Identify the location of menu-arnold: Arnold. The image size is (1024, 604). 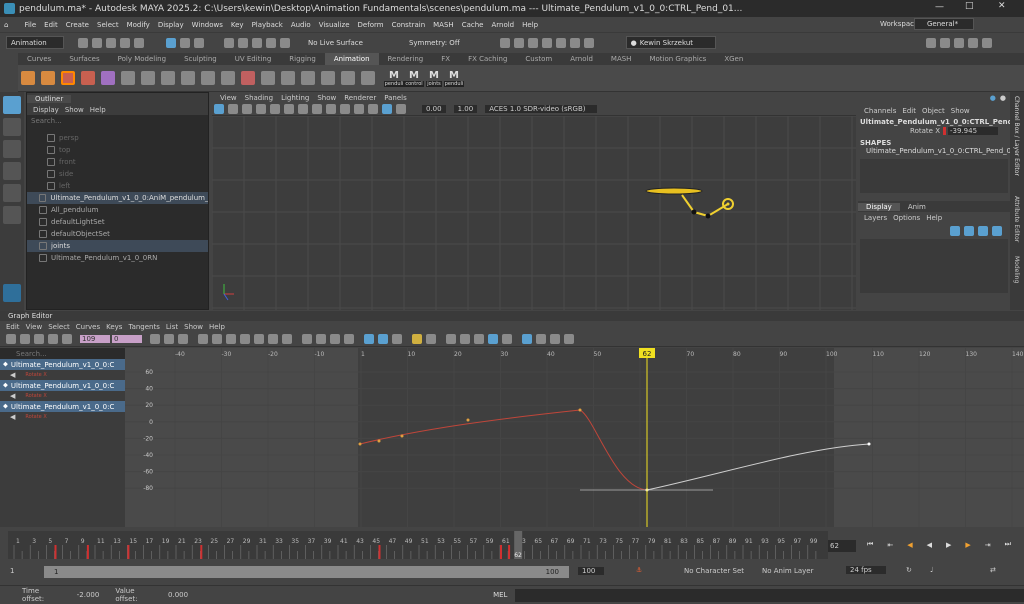
(502, 25).